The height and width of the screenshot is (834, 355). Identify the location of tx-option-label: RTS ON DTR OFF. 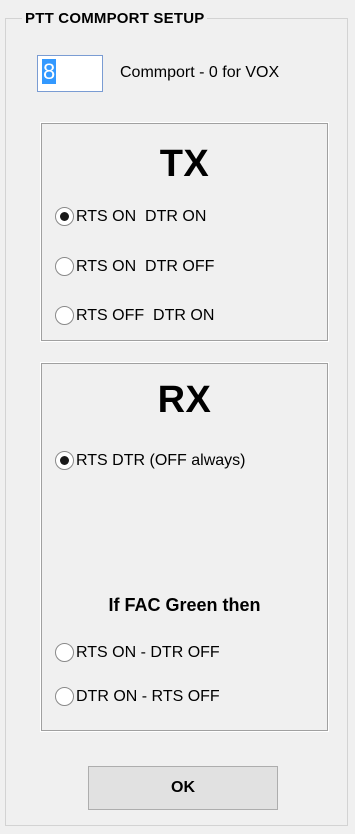
(145, 266).